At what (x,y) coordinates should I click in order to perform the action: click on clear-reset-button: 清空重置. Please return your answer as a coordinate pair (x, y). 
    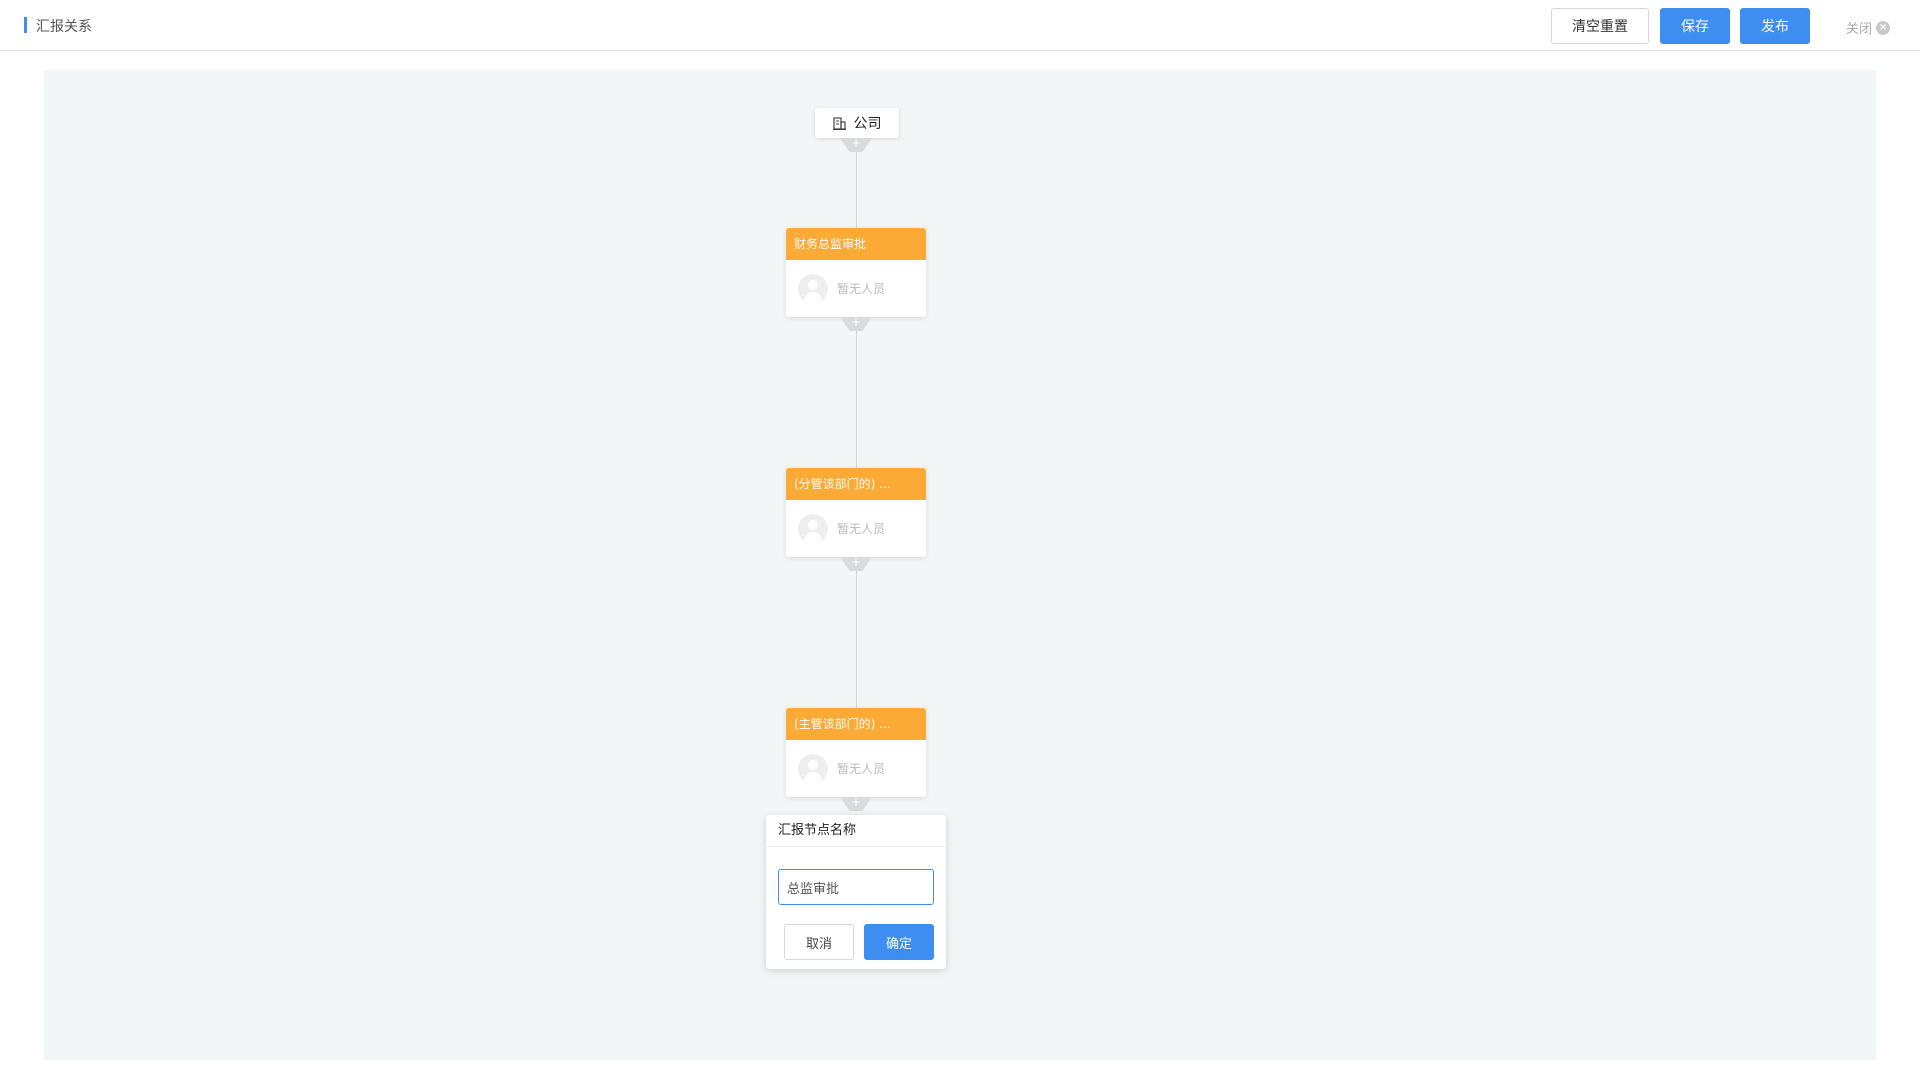
    Looking at the image, I should click on (1600, 26).